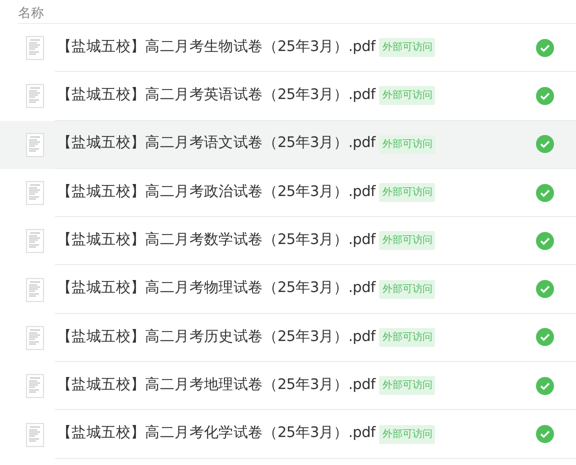 The image size is (576, 465). I want to click on file-row: 【盐城五校】高二月考化学试卷（25年3月）.pdf 外部可访问, so click(288, 434).